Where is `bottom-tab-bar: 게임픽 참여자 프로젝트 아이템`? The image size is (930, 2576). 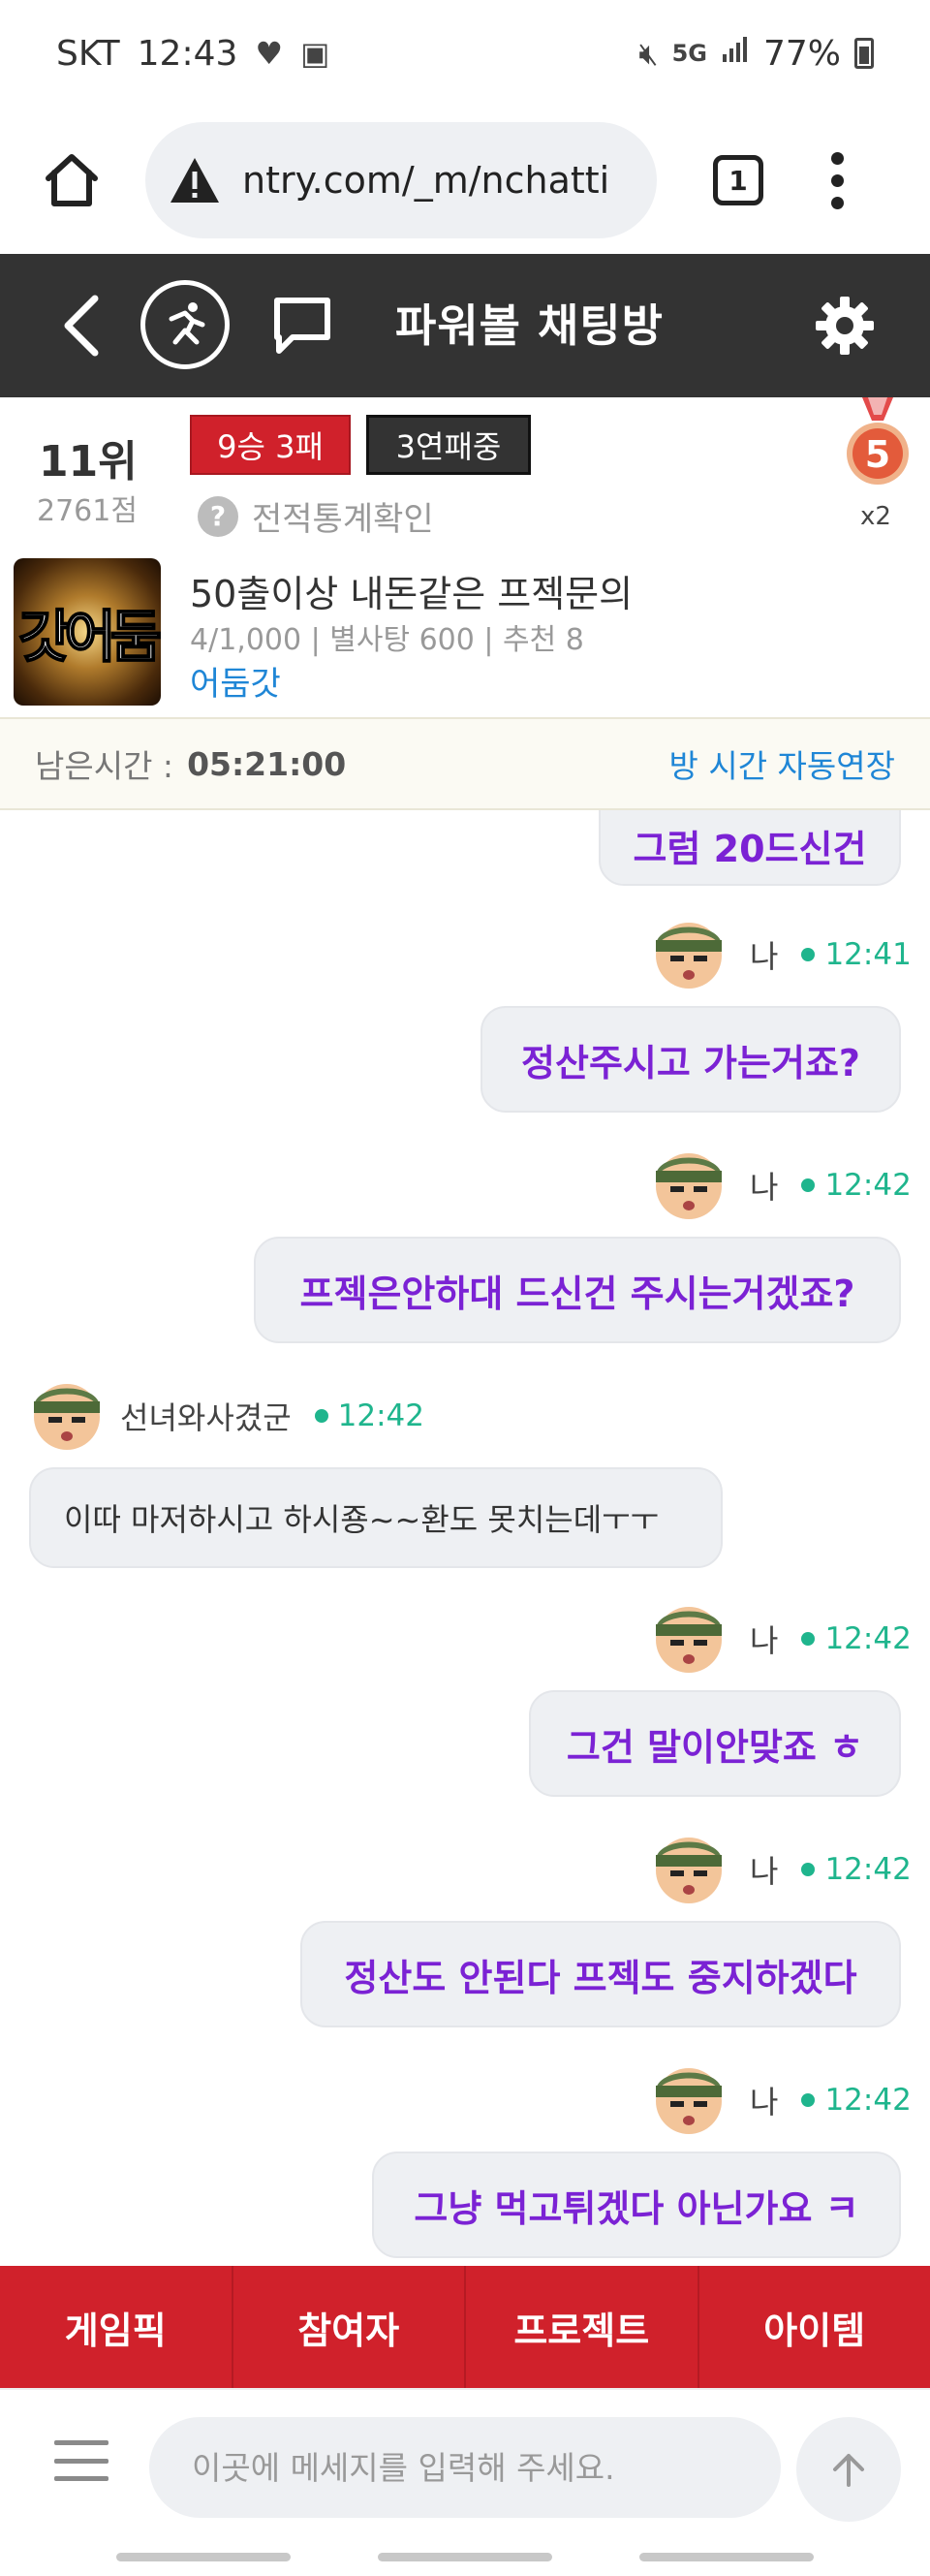
bottom-tab-bar: 게임픽 참여자 프로젝트 아이템 is located at coordinates (465, 2327).